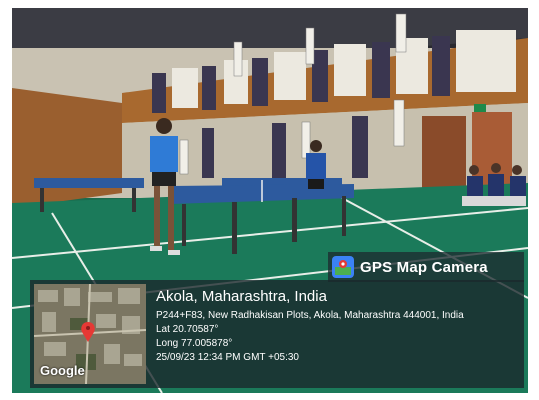 The height and width of the screenshot is (400, 539). Describe the element at coordinates (62, 370) in the screenshot. I see `google-logo: Google` at that location.